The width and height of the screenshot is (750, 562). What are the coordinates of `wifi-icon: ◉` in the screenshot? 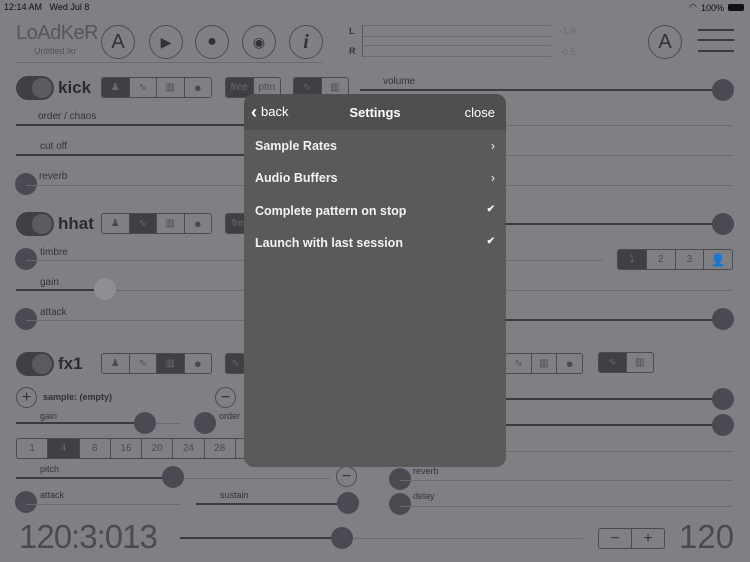 It's located at (259, 41).